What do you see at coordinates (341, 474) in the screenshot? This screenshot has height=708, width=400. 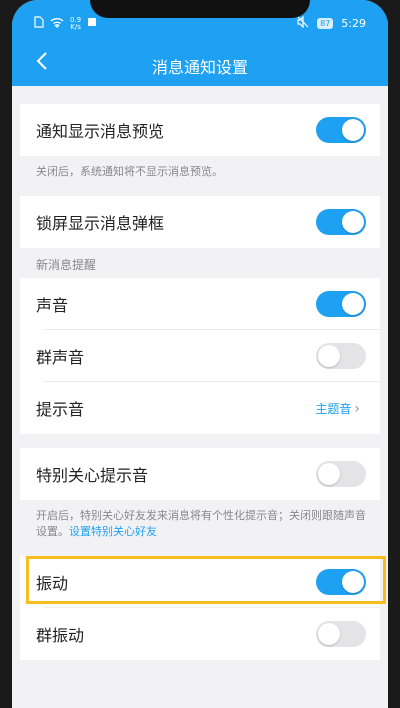 I see `special-care-toggle` at bounding box center [341, 474].